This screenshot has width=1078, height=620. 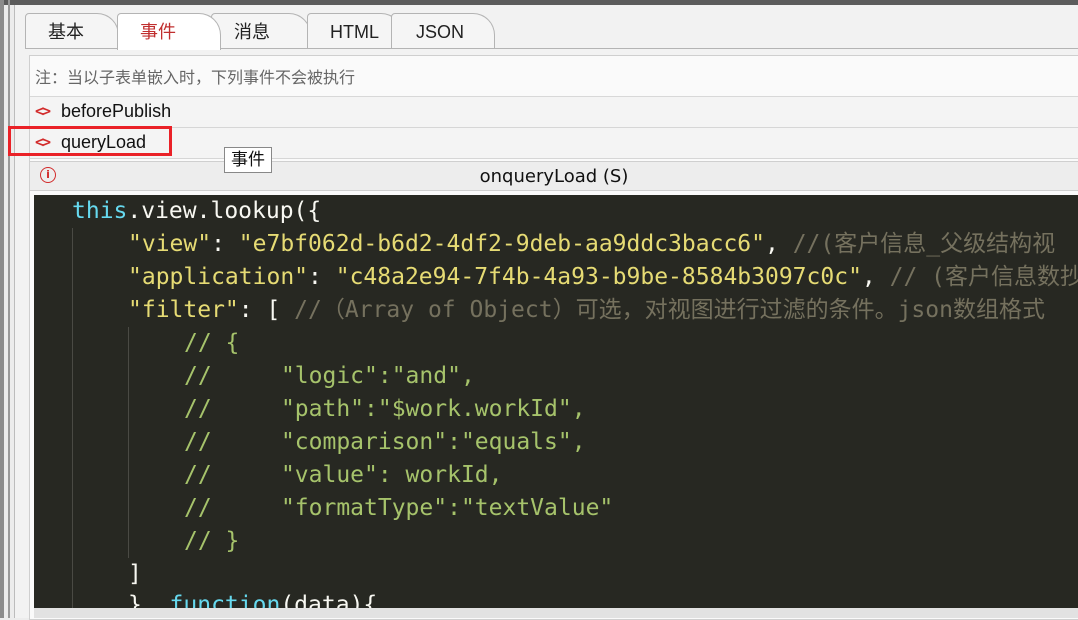 I want to click on editor-title: onqueryLoad (S), so click(x=554, y=176).